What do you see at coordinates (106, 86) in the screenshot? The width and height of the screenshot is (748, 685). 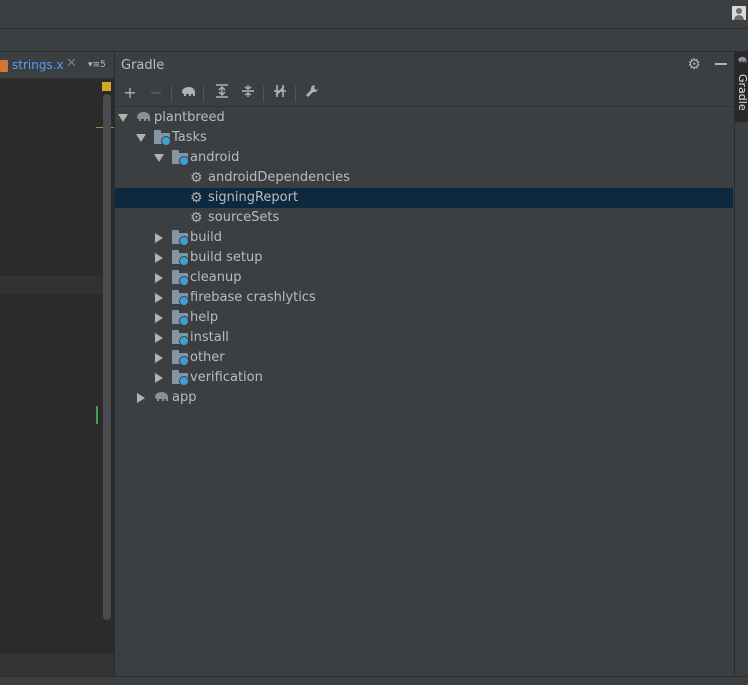 I see `warning-marker` at bounding box center [106, 86].